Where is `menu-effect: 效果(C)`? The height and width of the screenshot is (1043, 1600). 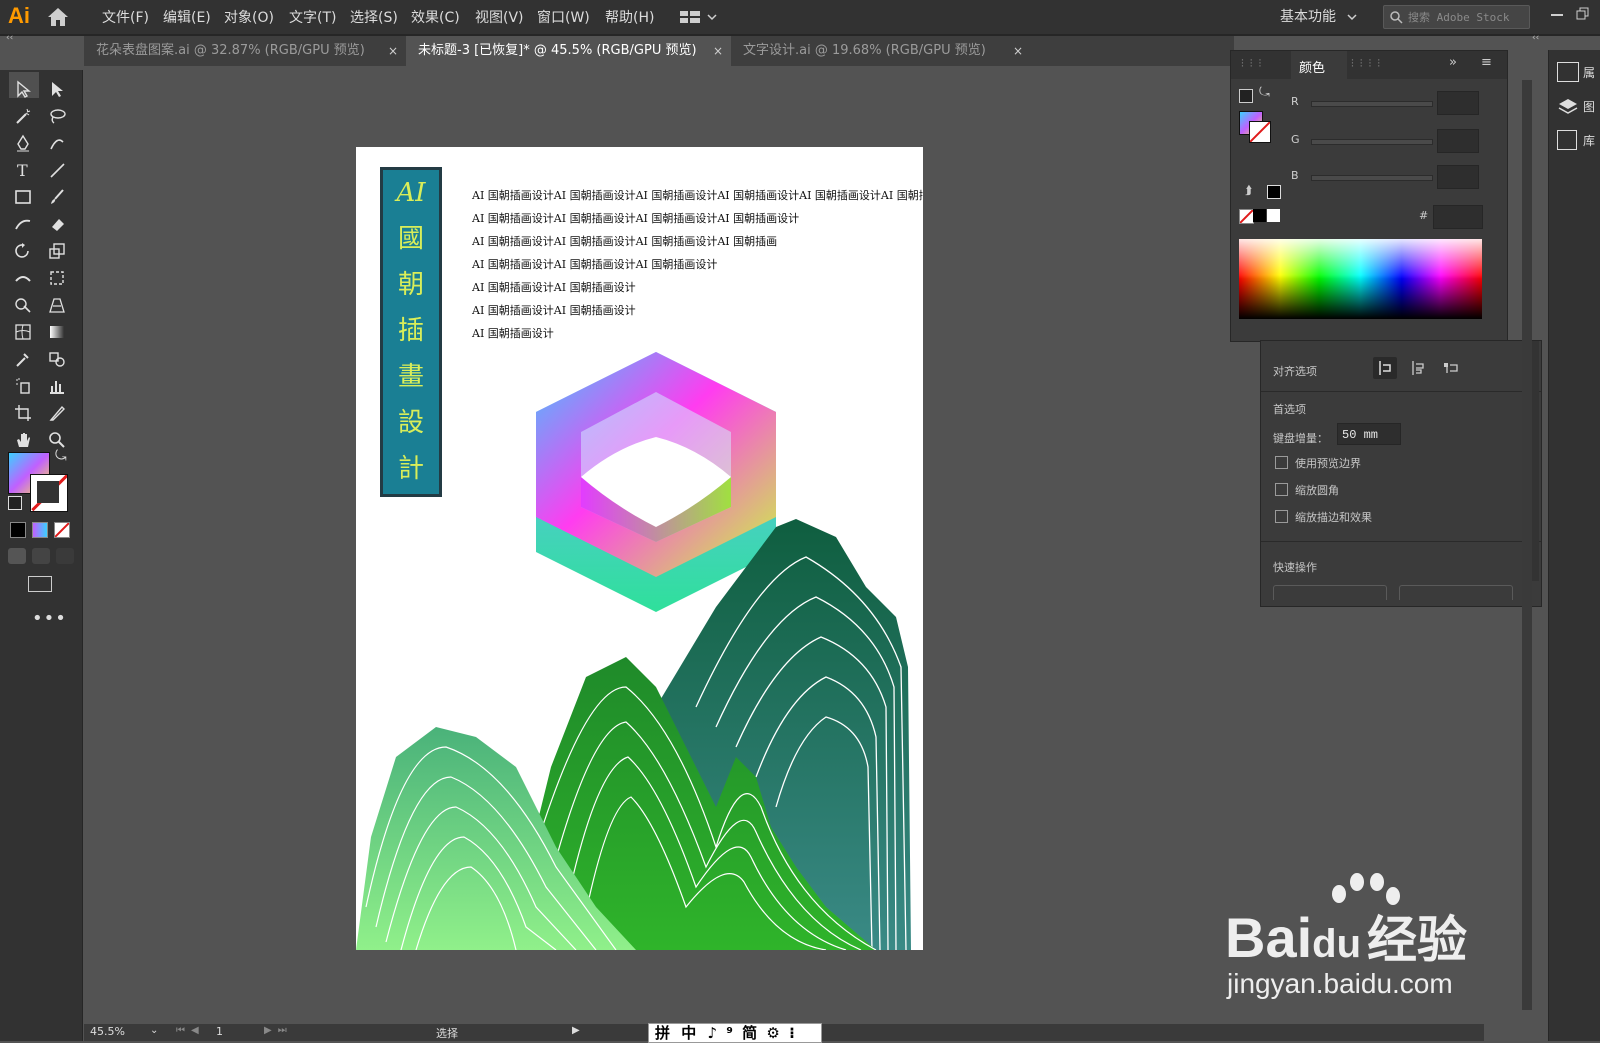
menu-effect: 效果(C) is located at coordinates (435, 17).